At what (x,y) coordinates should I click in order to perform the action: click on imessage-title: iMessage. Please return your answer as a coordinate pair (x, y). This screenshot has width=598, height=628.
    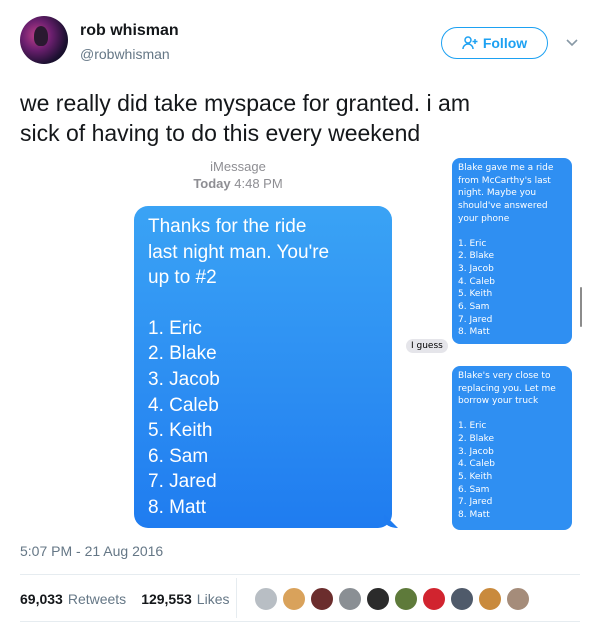
    Looking at the image, I should click on (238, 166).